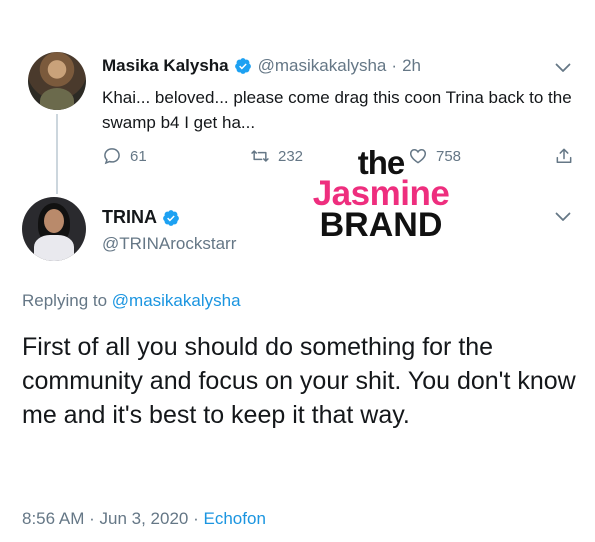 Image resolution: width=595 pixels, height=542 pixels. What do you see at coordinates (176, 300) in the screenshot?
I see `replying-to-link: @masikakalysha` at bounding box center [176, 300].